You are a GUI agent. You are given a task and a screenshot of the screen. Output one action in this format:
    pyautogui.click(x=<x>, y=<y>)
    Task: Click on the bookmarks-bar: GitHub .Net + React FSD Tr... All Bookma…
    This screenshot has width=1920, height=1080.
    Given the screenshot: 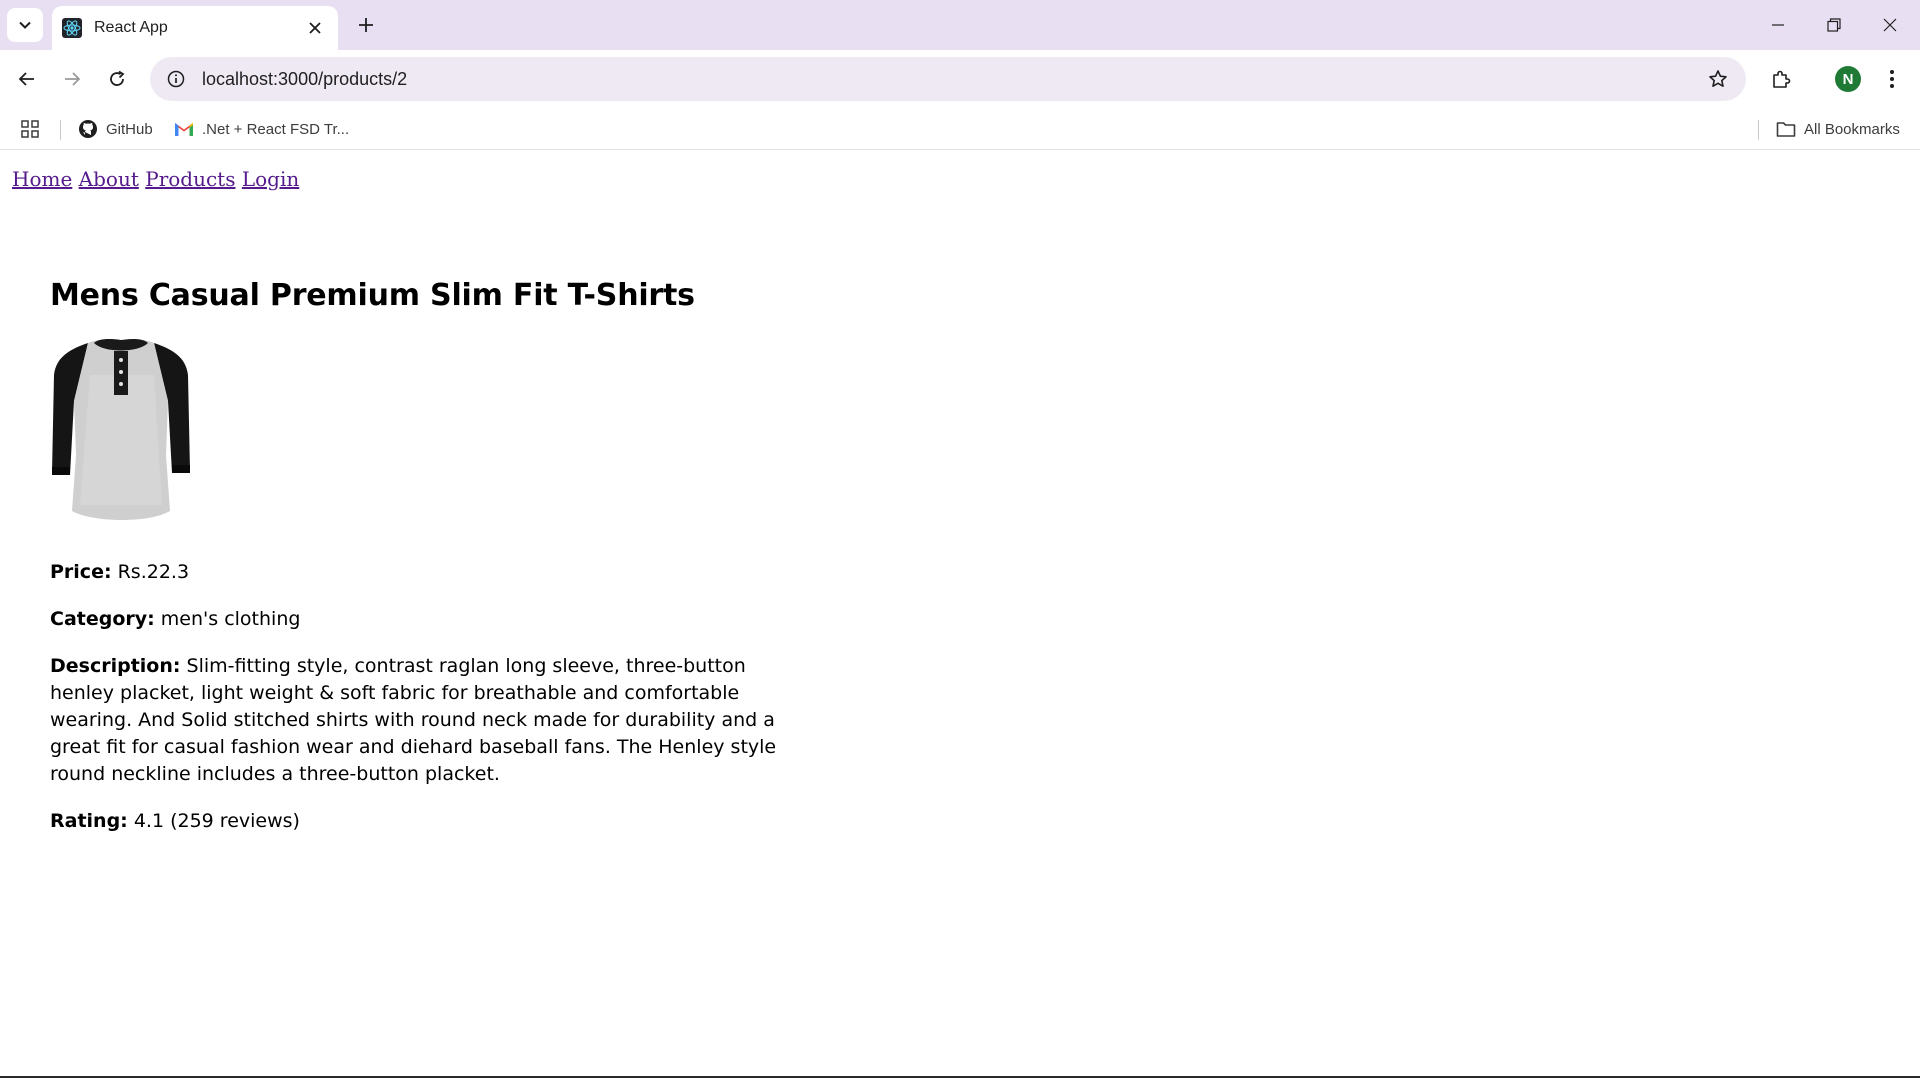 What is the action you would take?
    pyautogui.click(x=960, y=129)
    